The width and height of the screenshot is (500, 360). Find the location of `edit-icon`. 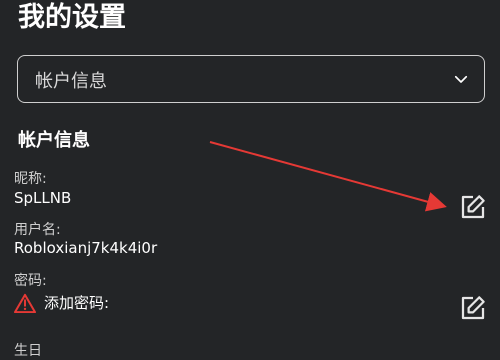

edit-icon is located at coordinates (473, 207).